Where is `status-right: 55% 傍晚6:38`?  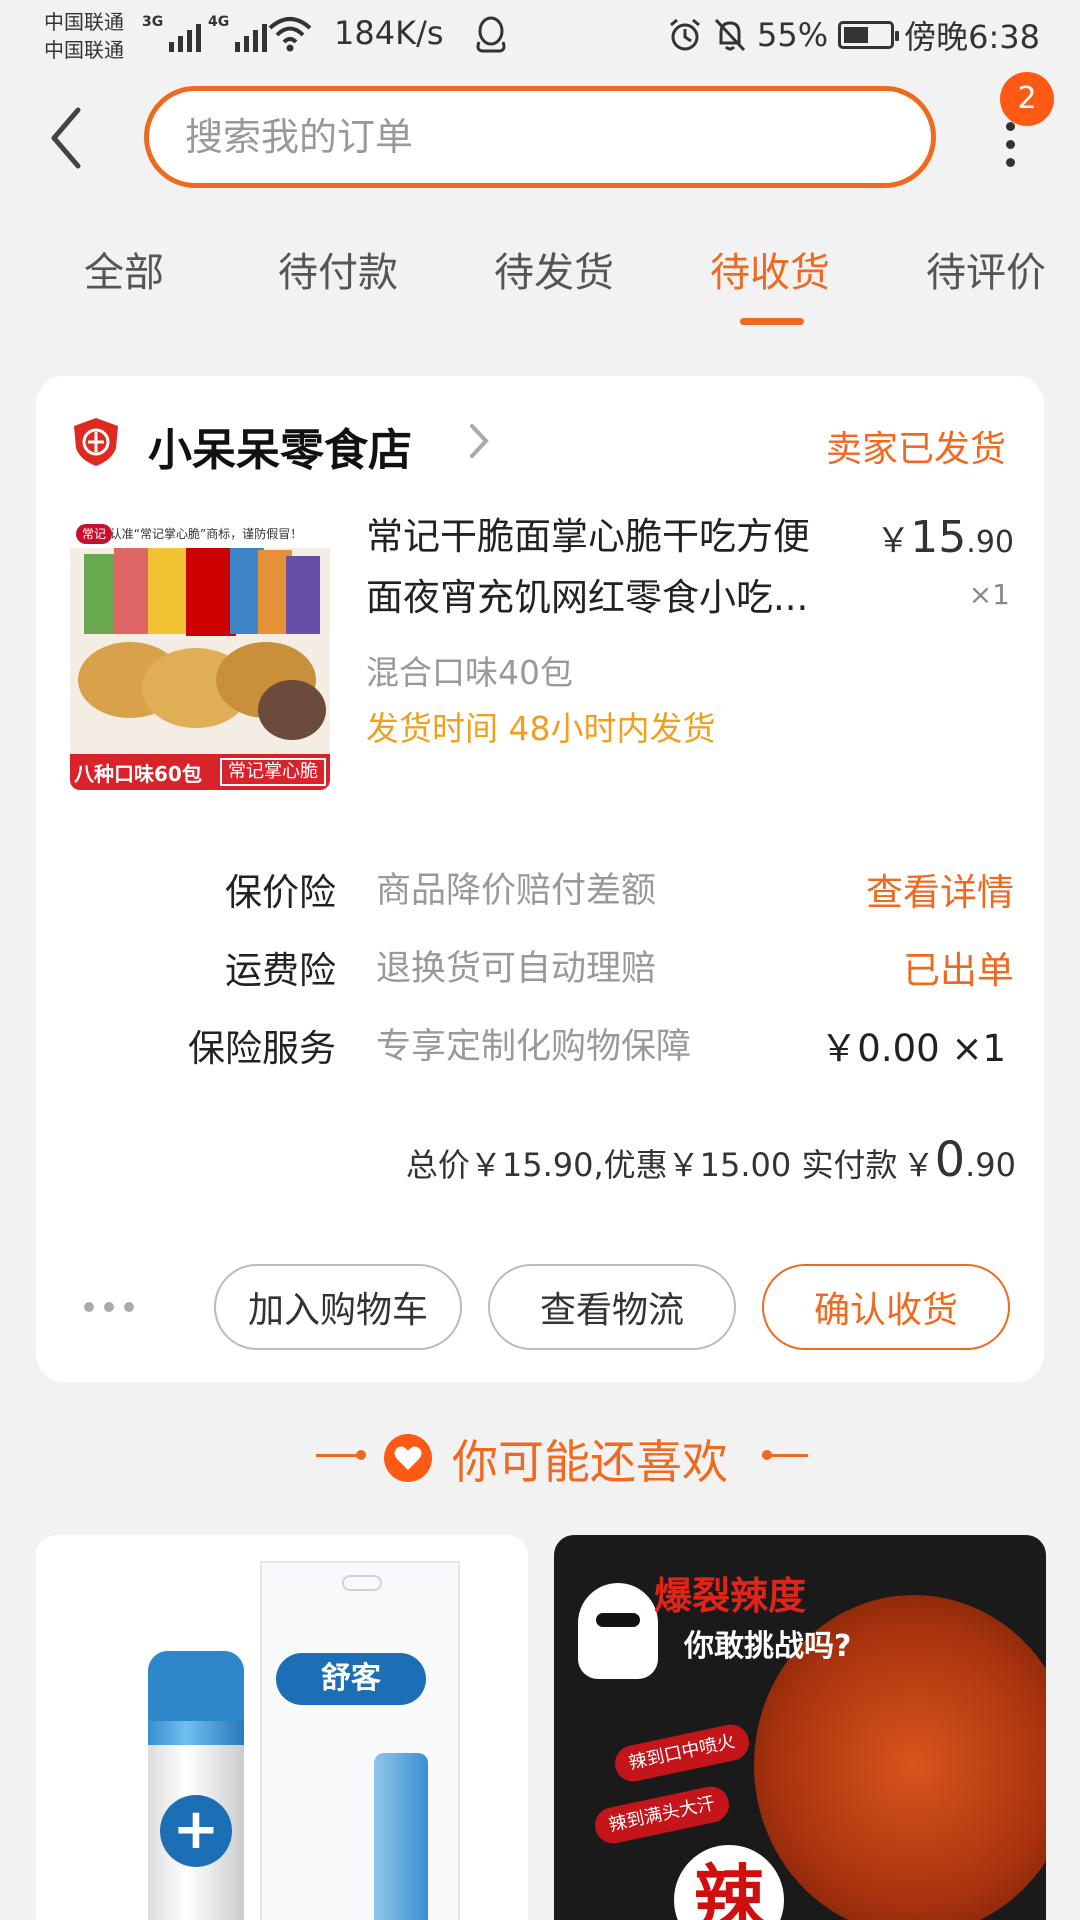
status-right: 55% 傍晚6:38 is located at coordinates (853, 35).